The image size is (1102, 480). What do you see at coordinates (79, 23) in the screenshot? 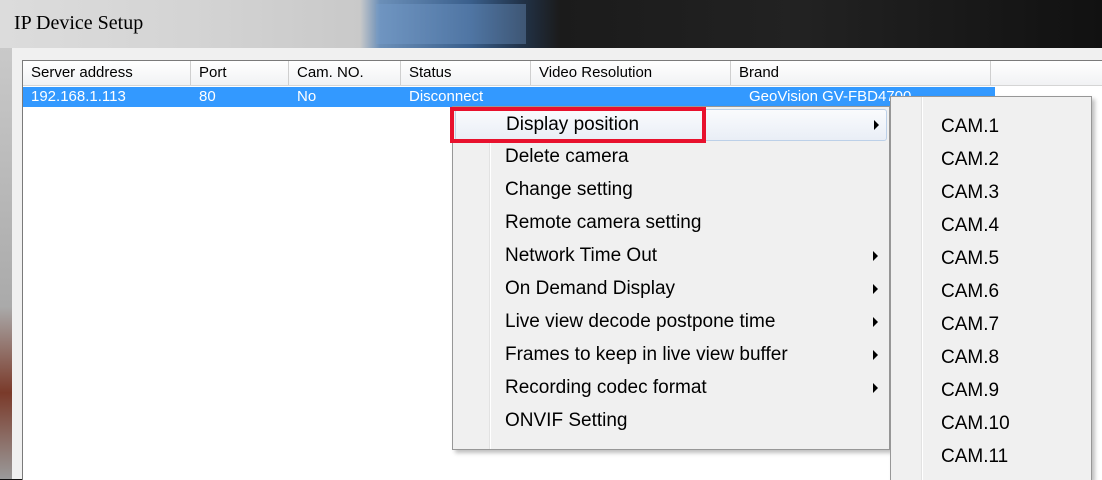
I see `window-title: IP Device Setup` at bounding box center [79, 23].